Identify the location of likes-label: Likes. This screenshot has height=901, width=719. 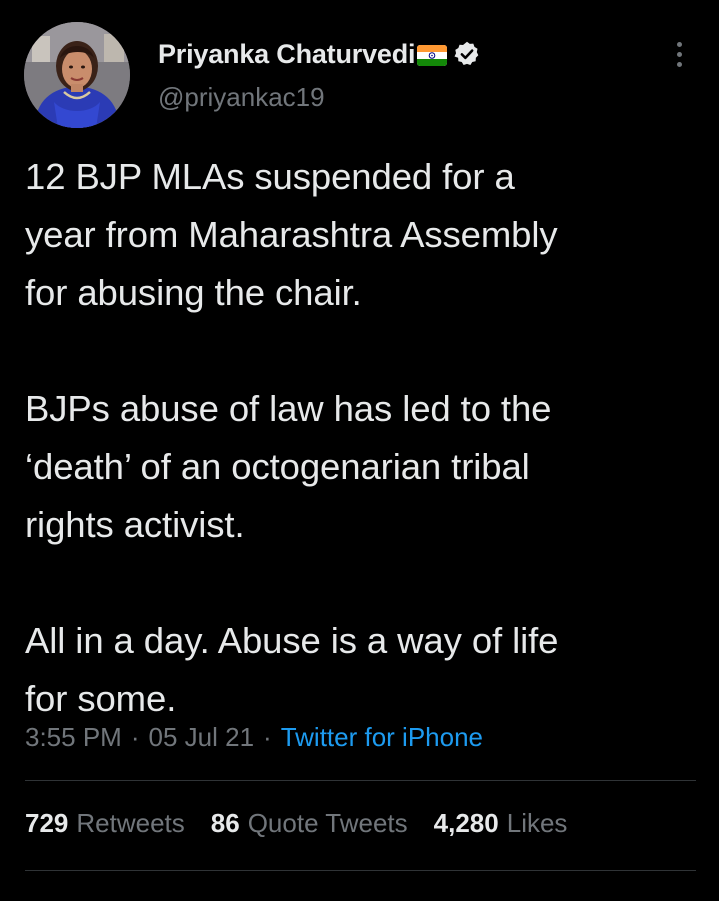
(537, 823).